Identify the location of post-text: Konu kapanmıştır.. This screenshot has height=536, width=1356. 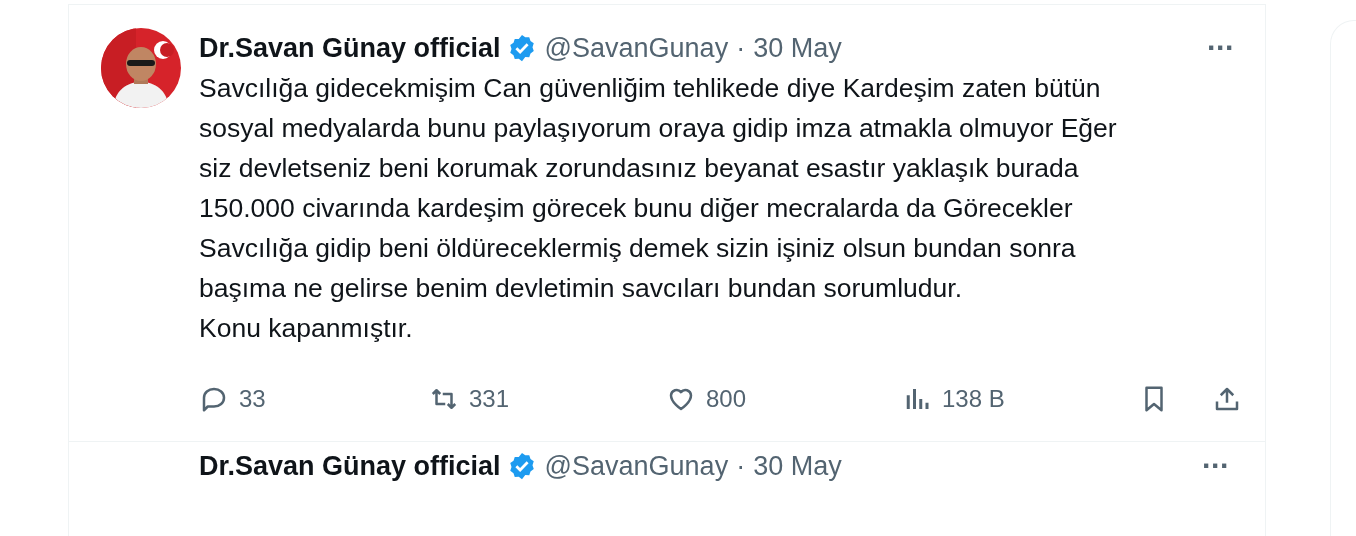
(306, 328).